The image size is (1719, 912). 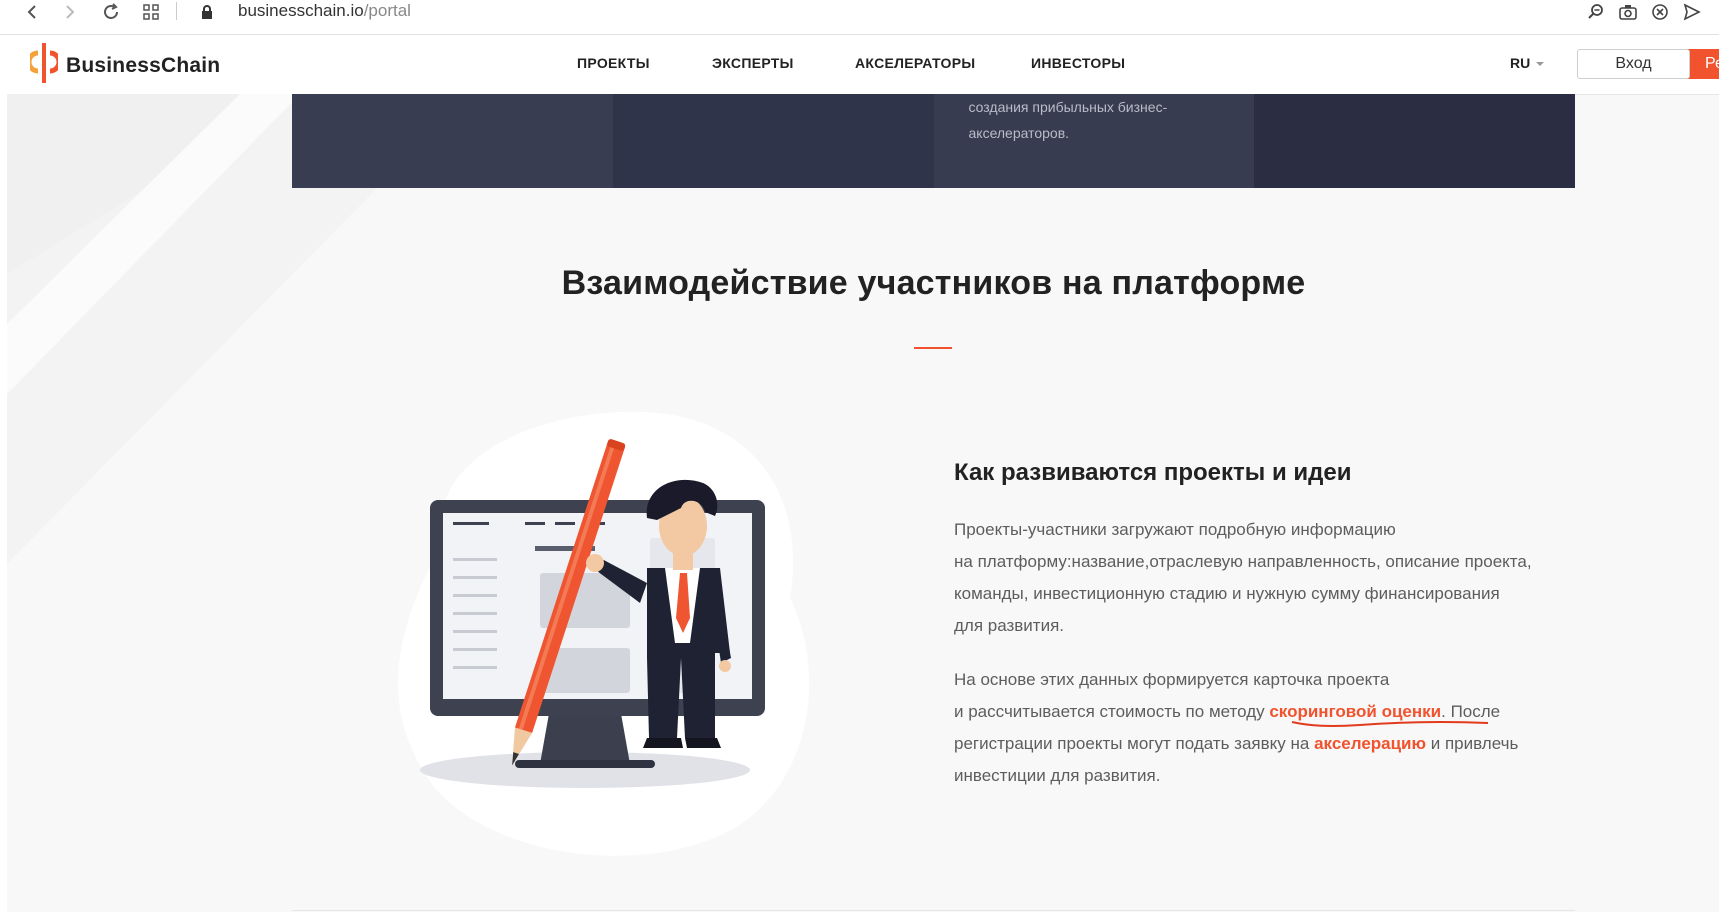 What do you see at coordinates (176, 11) in the screenshot?
I see `toolbar-separator` at bounding box center [176, 11].